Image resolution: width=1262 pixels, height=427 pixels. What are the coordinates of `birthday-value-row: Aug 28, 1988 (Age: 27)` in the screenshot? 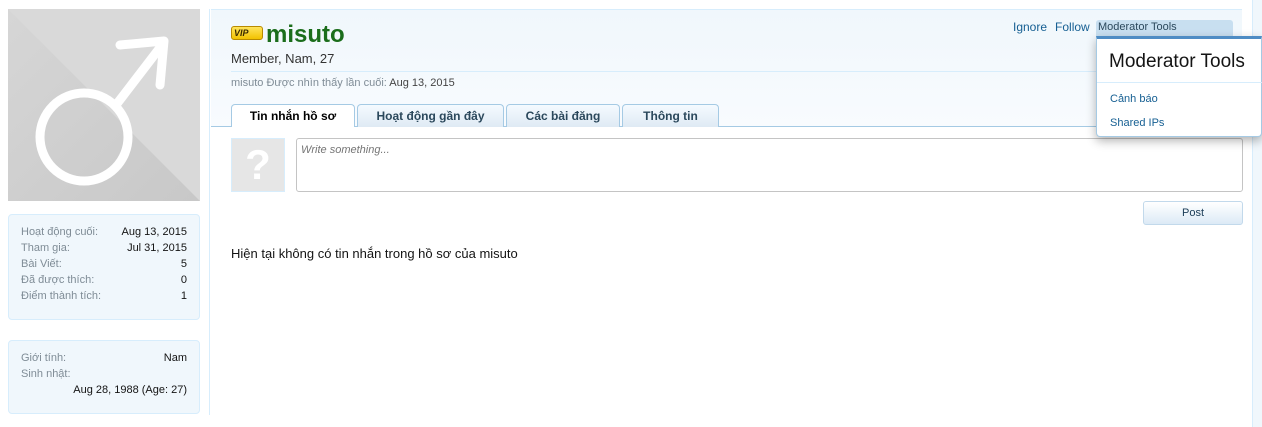 It's located at (104, 390).